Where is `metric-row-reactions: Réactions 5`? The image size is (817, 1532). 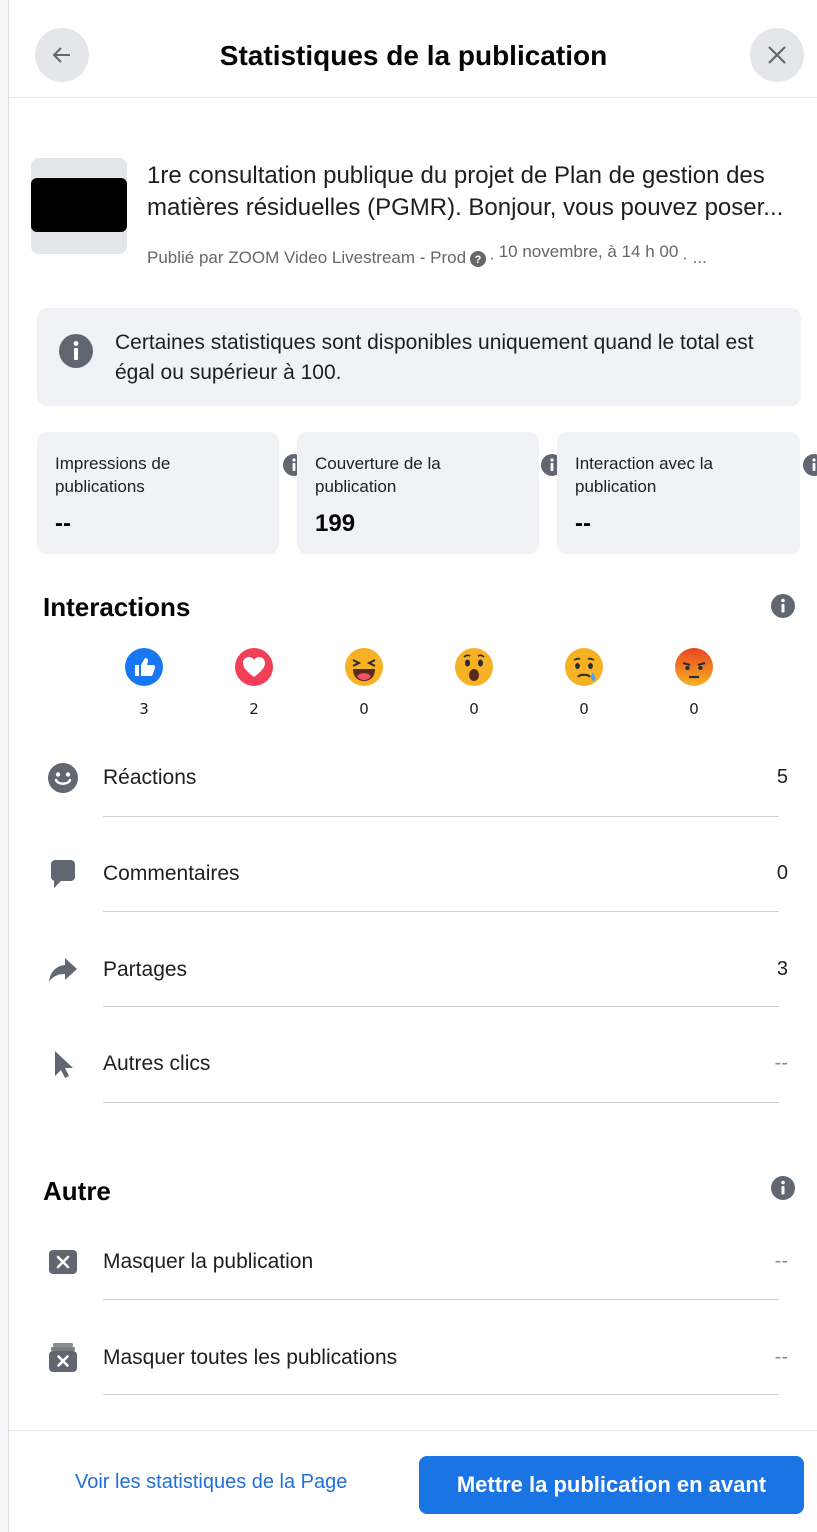 metric-row-reactions: Réactions 5 is located at coordinates (413, 778).